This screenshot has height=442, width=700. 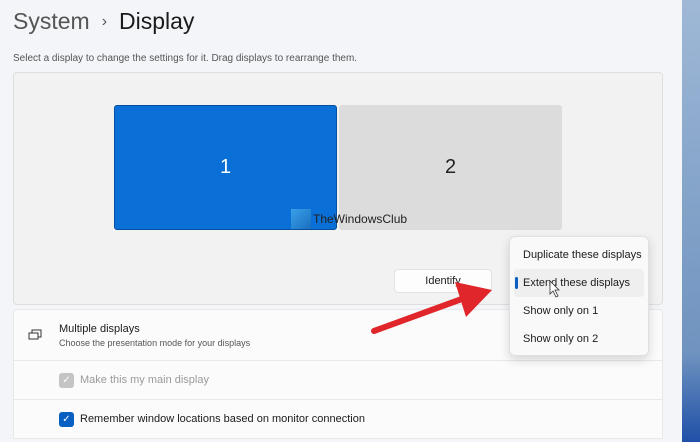 What do you see at coordinates (157, 21) in the screenshot?
I see `page-title: Display` at bounding box center [157, 21].